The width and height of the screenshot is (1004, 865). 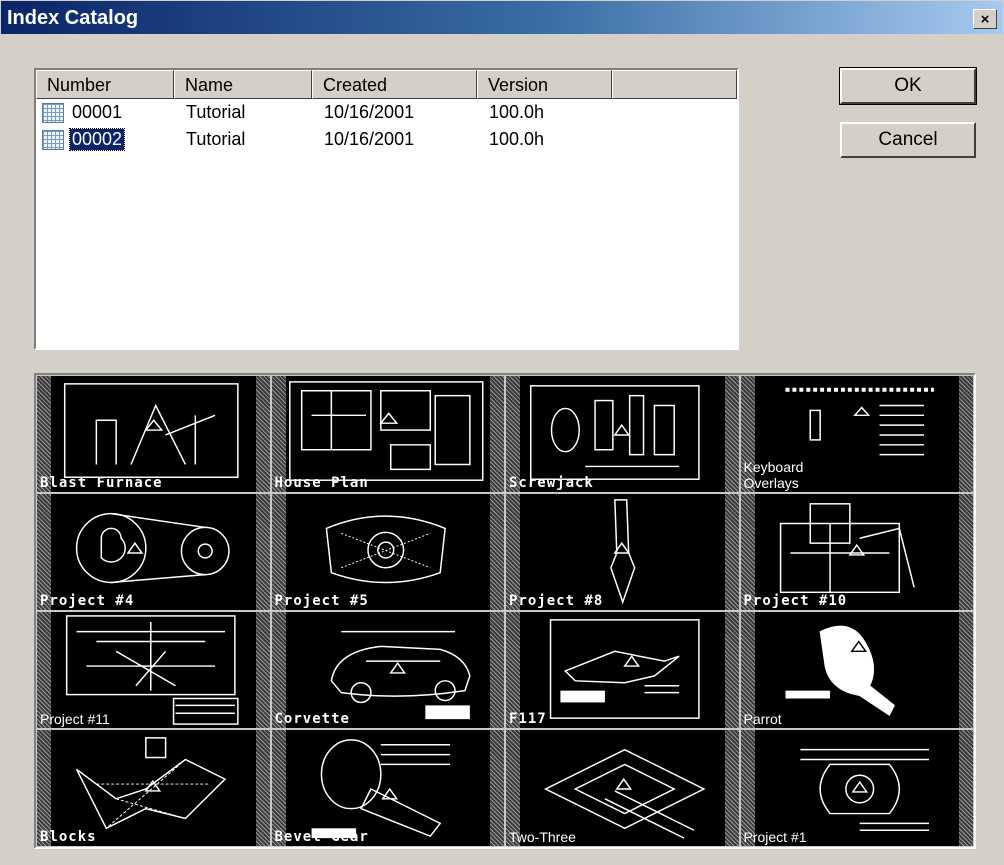 What do you see at coordinates (321, 601) in the screenshot?
I see `thumbnail-label: Project #5` at bounding box center [321, 601].